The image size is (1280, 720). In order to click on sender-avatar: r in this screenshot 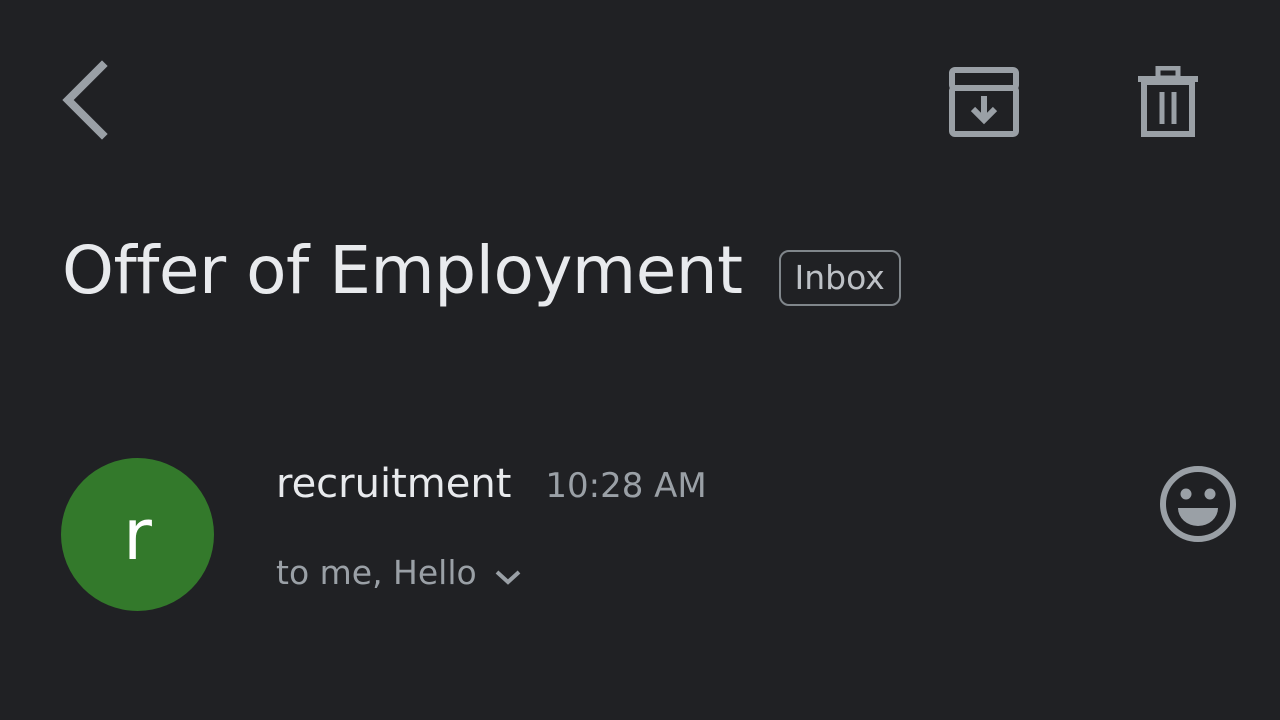, I will do `click(137, 534)`.